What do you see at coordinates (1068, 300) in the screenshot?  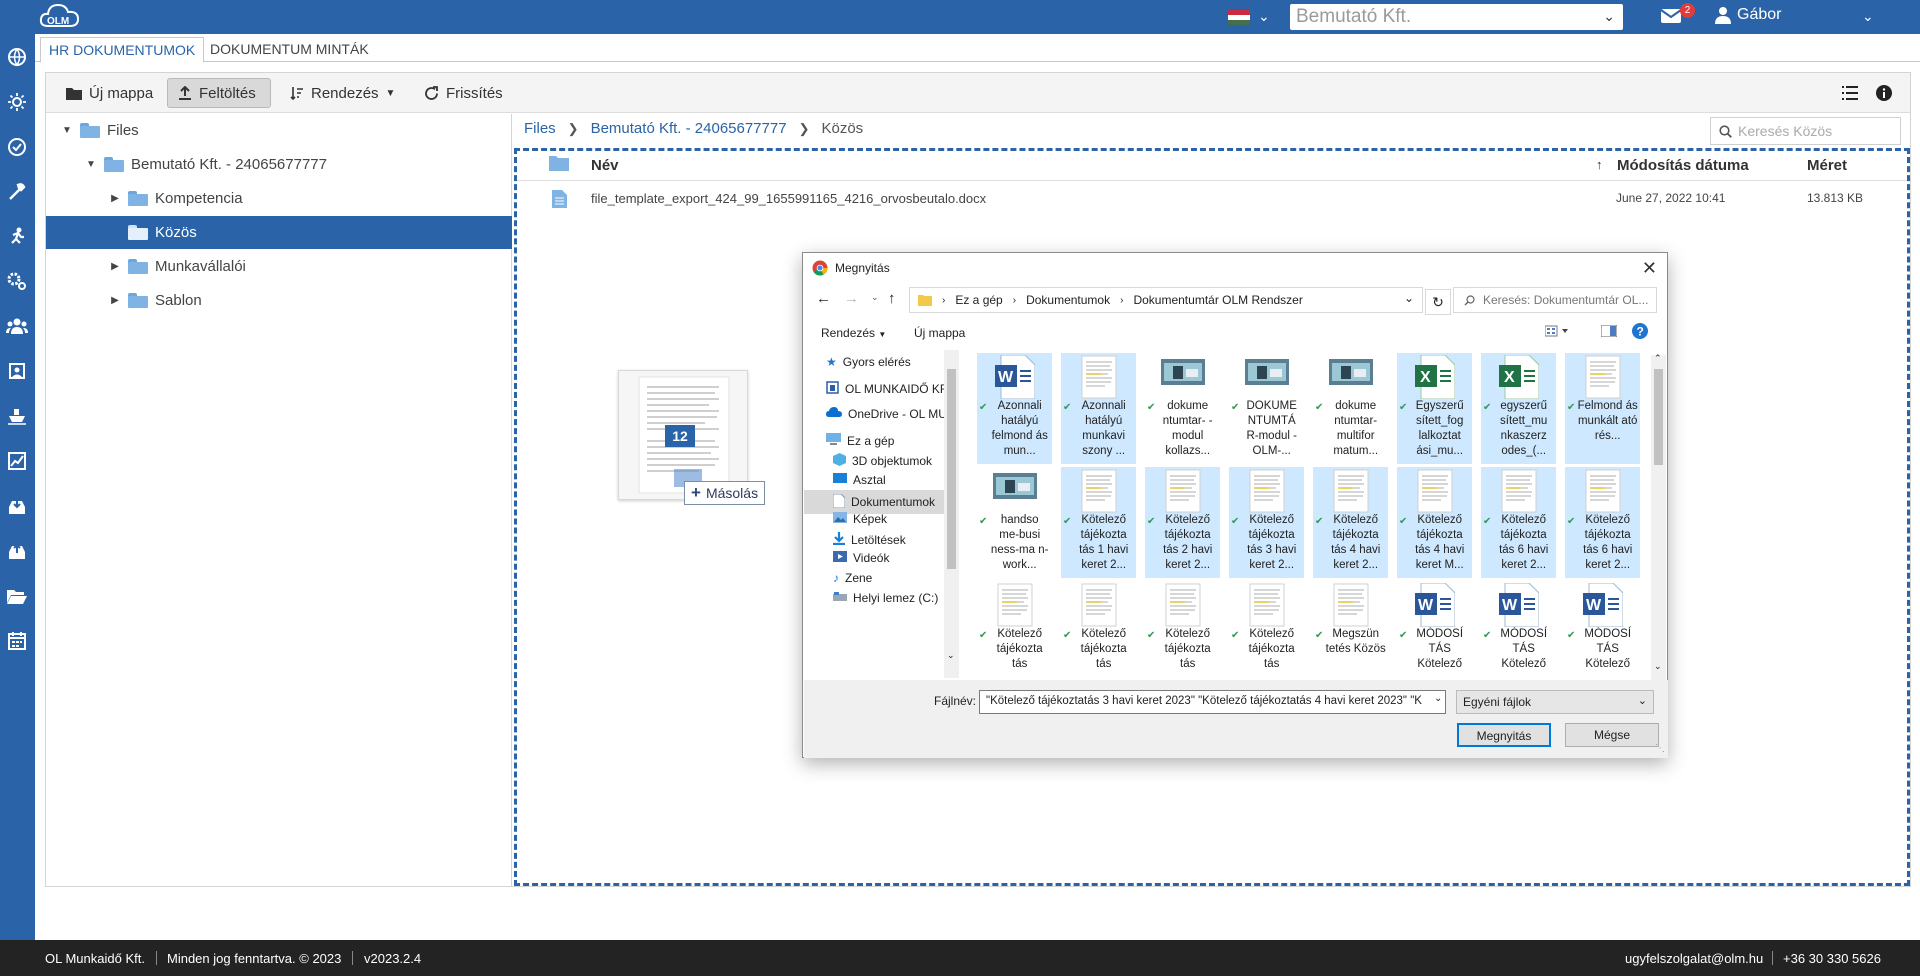 I see `address-segment: Dokumentumok` at bounding box center [1068, 300].